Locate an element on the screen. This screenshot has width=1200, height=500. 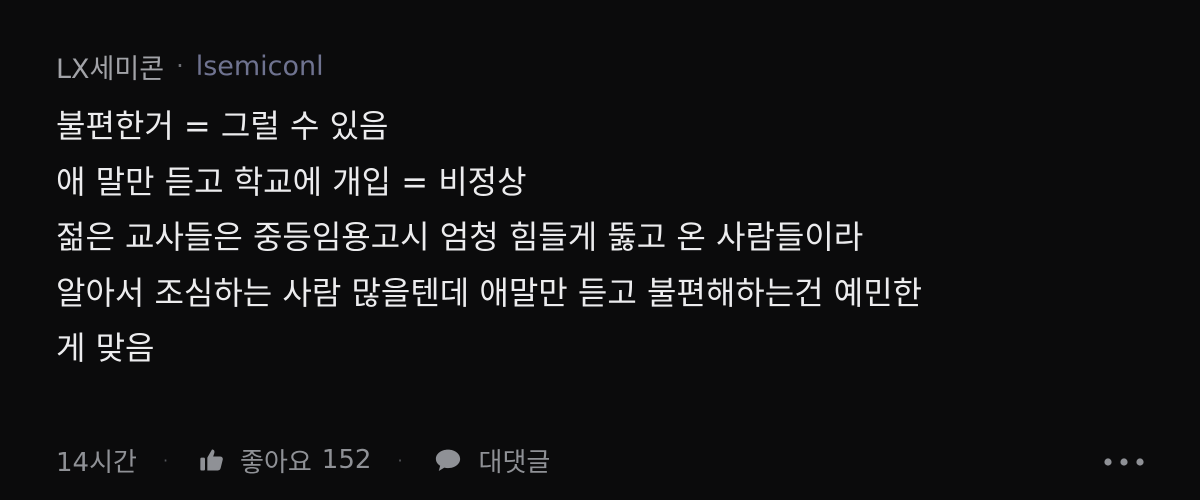
more-dots-icon is located at coordinates (1124, 460).